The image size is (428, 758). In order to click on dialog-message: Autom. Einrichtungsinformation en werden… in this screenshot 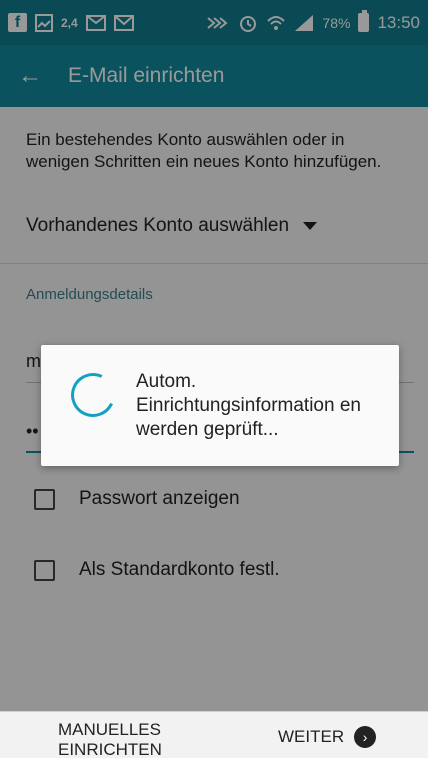, I will do `click(248, 405)`.